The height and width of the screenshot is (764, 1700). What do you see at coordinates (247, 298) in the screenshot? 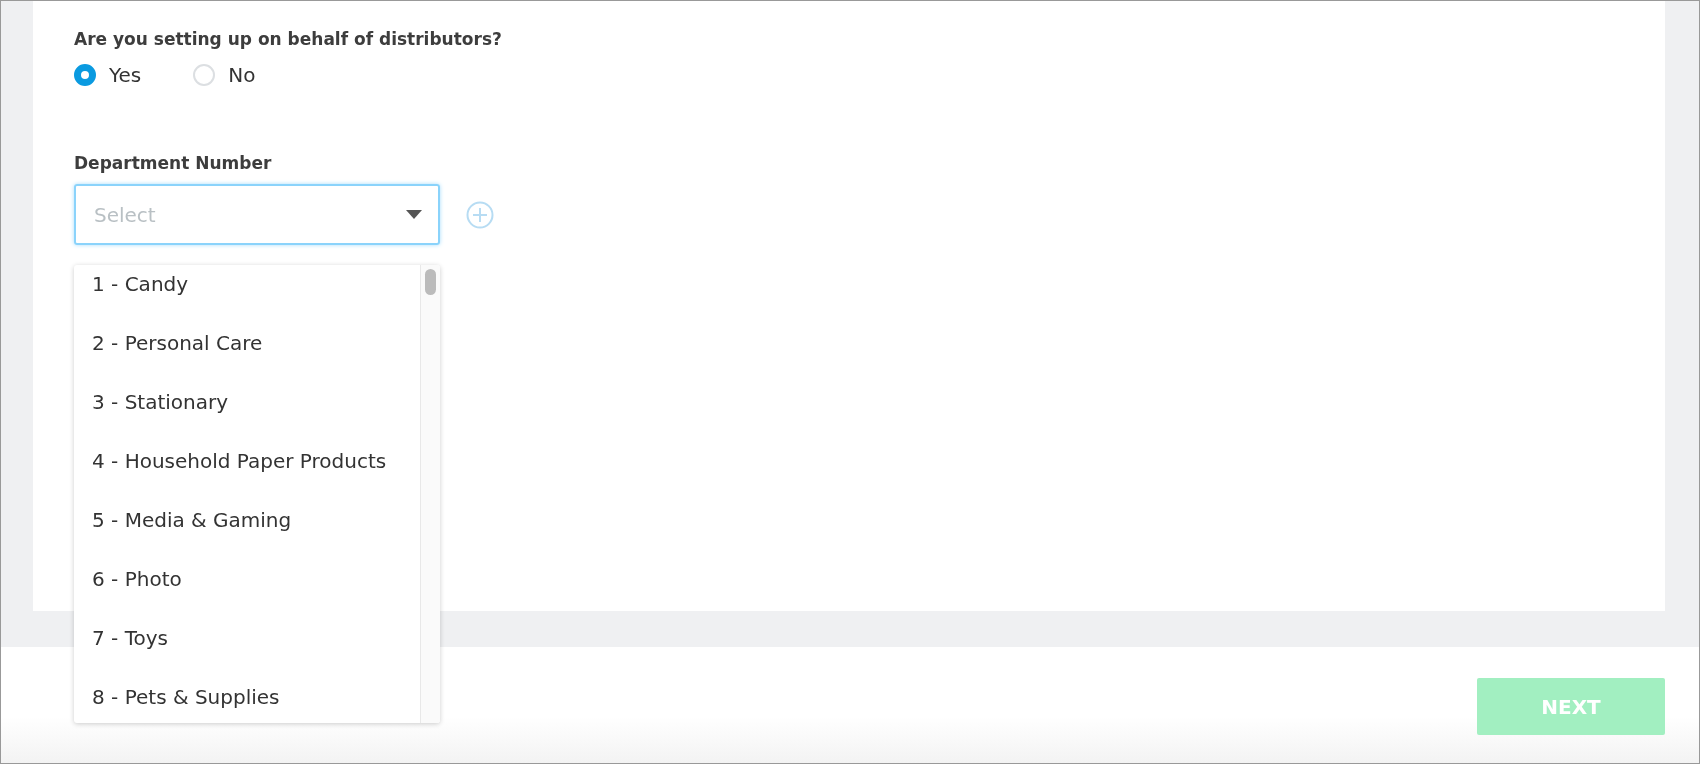
I see `dropdown-option: 1 - Candy` at bounding box center [247, 298].